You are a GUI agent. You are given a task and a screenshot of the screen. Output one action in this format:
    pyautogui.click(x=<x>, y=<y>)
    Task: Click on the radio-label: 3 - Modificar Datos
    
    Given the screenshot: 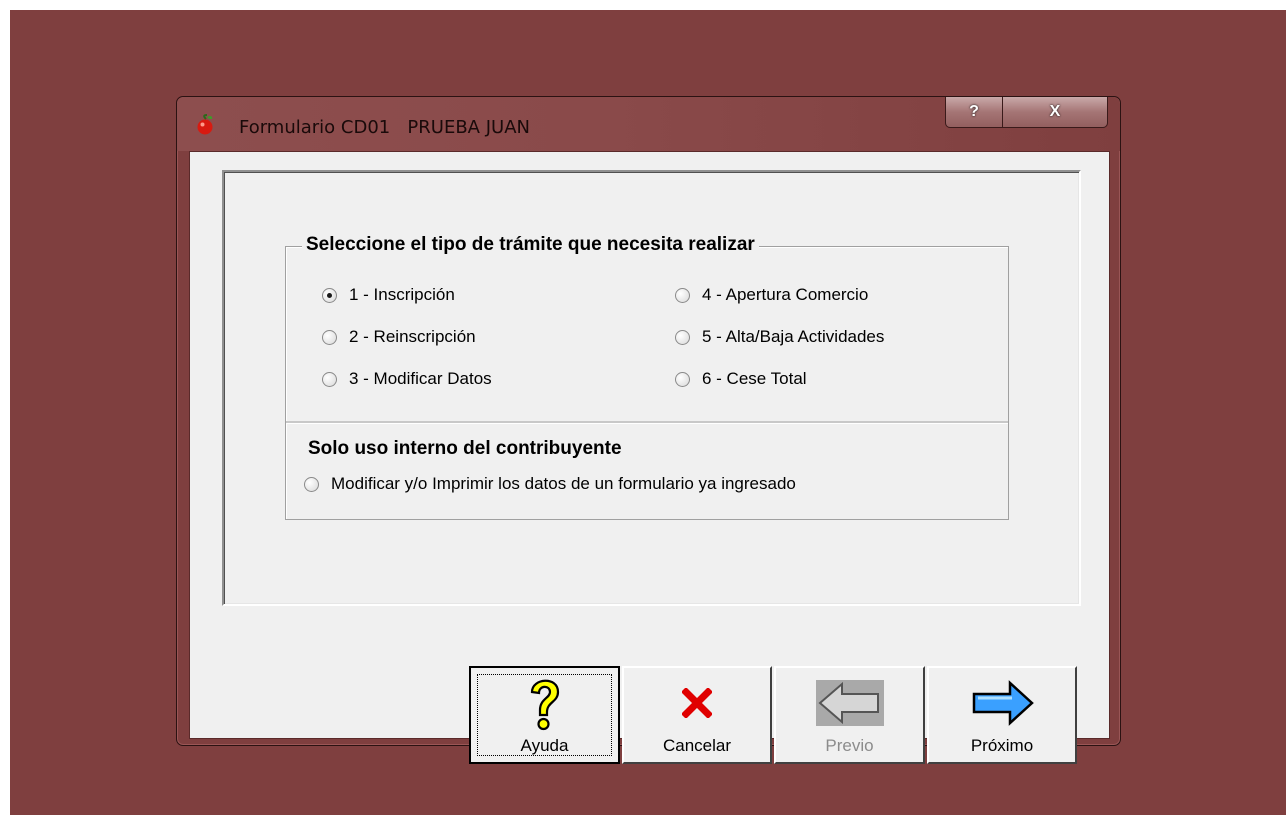 What is the action you would take?
    pyautogui.click(x=420, y=378)
    